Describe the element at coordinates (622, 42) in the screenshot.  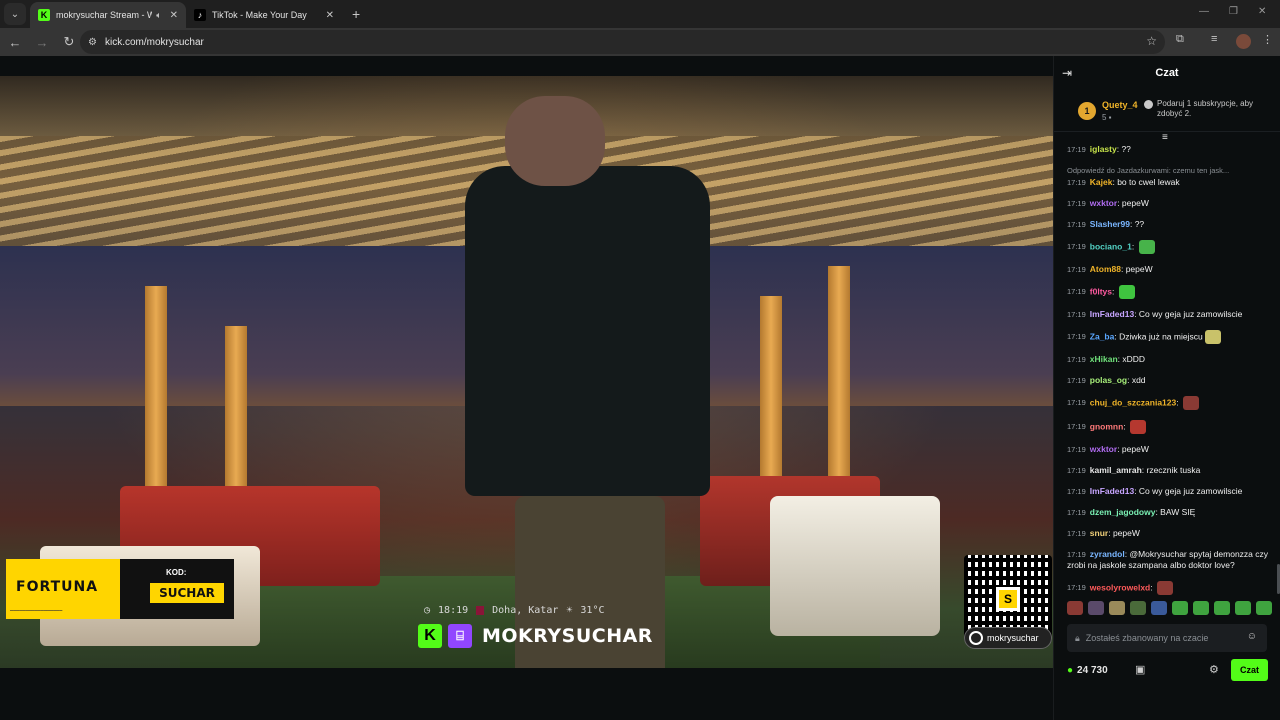
I see `address-bar: ⚙ kick.com/mokrysuchar ☆` at that location.